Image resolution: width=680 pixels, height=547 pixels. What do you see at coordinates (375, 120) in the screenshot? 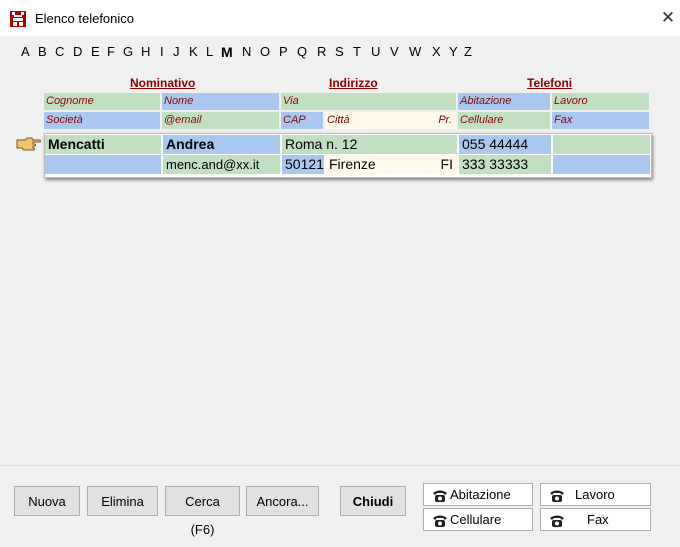
I see `label-citta: Città` at bounding box center [375, 120].